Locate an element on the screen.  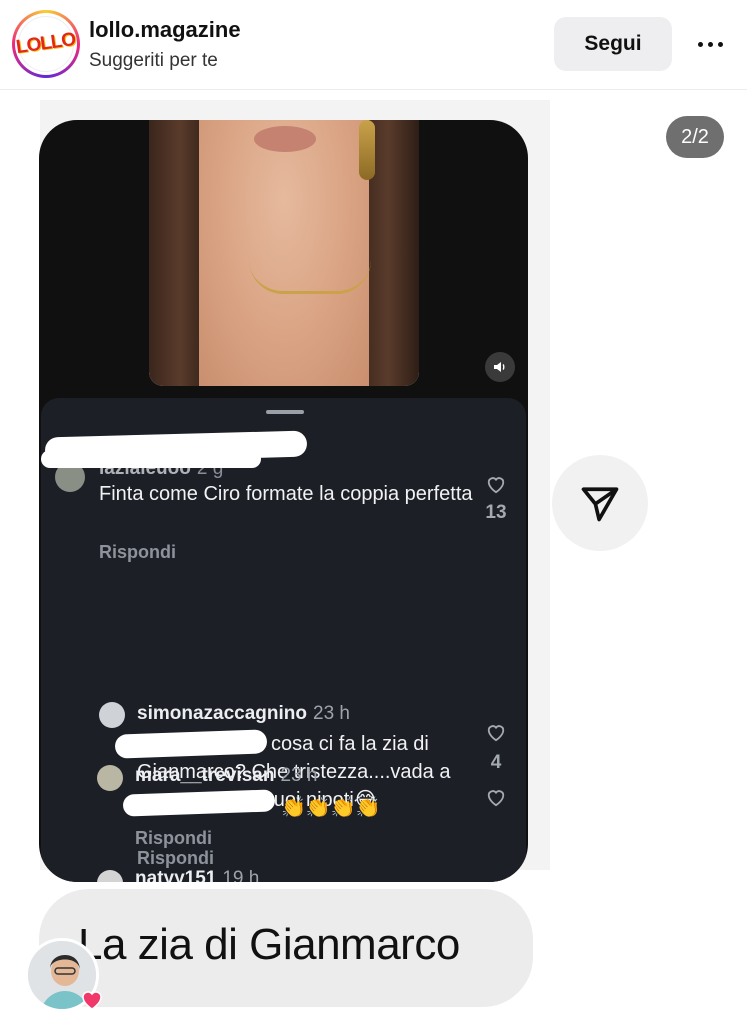
lollo-logo: LOLLO is located at coordinates (46, 44).